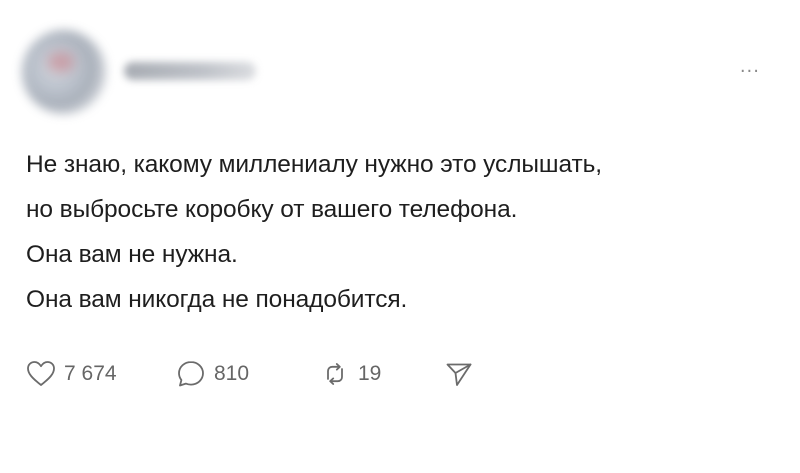 The width and height of the screenshot is (800, 473). Describe the element at coordinates (190, 71) in the screenshot. I see `author-username` at that location.